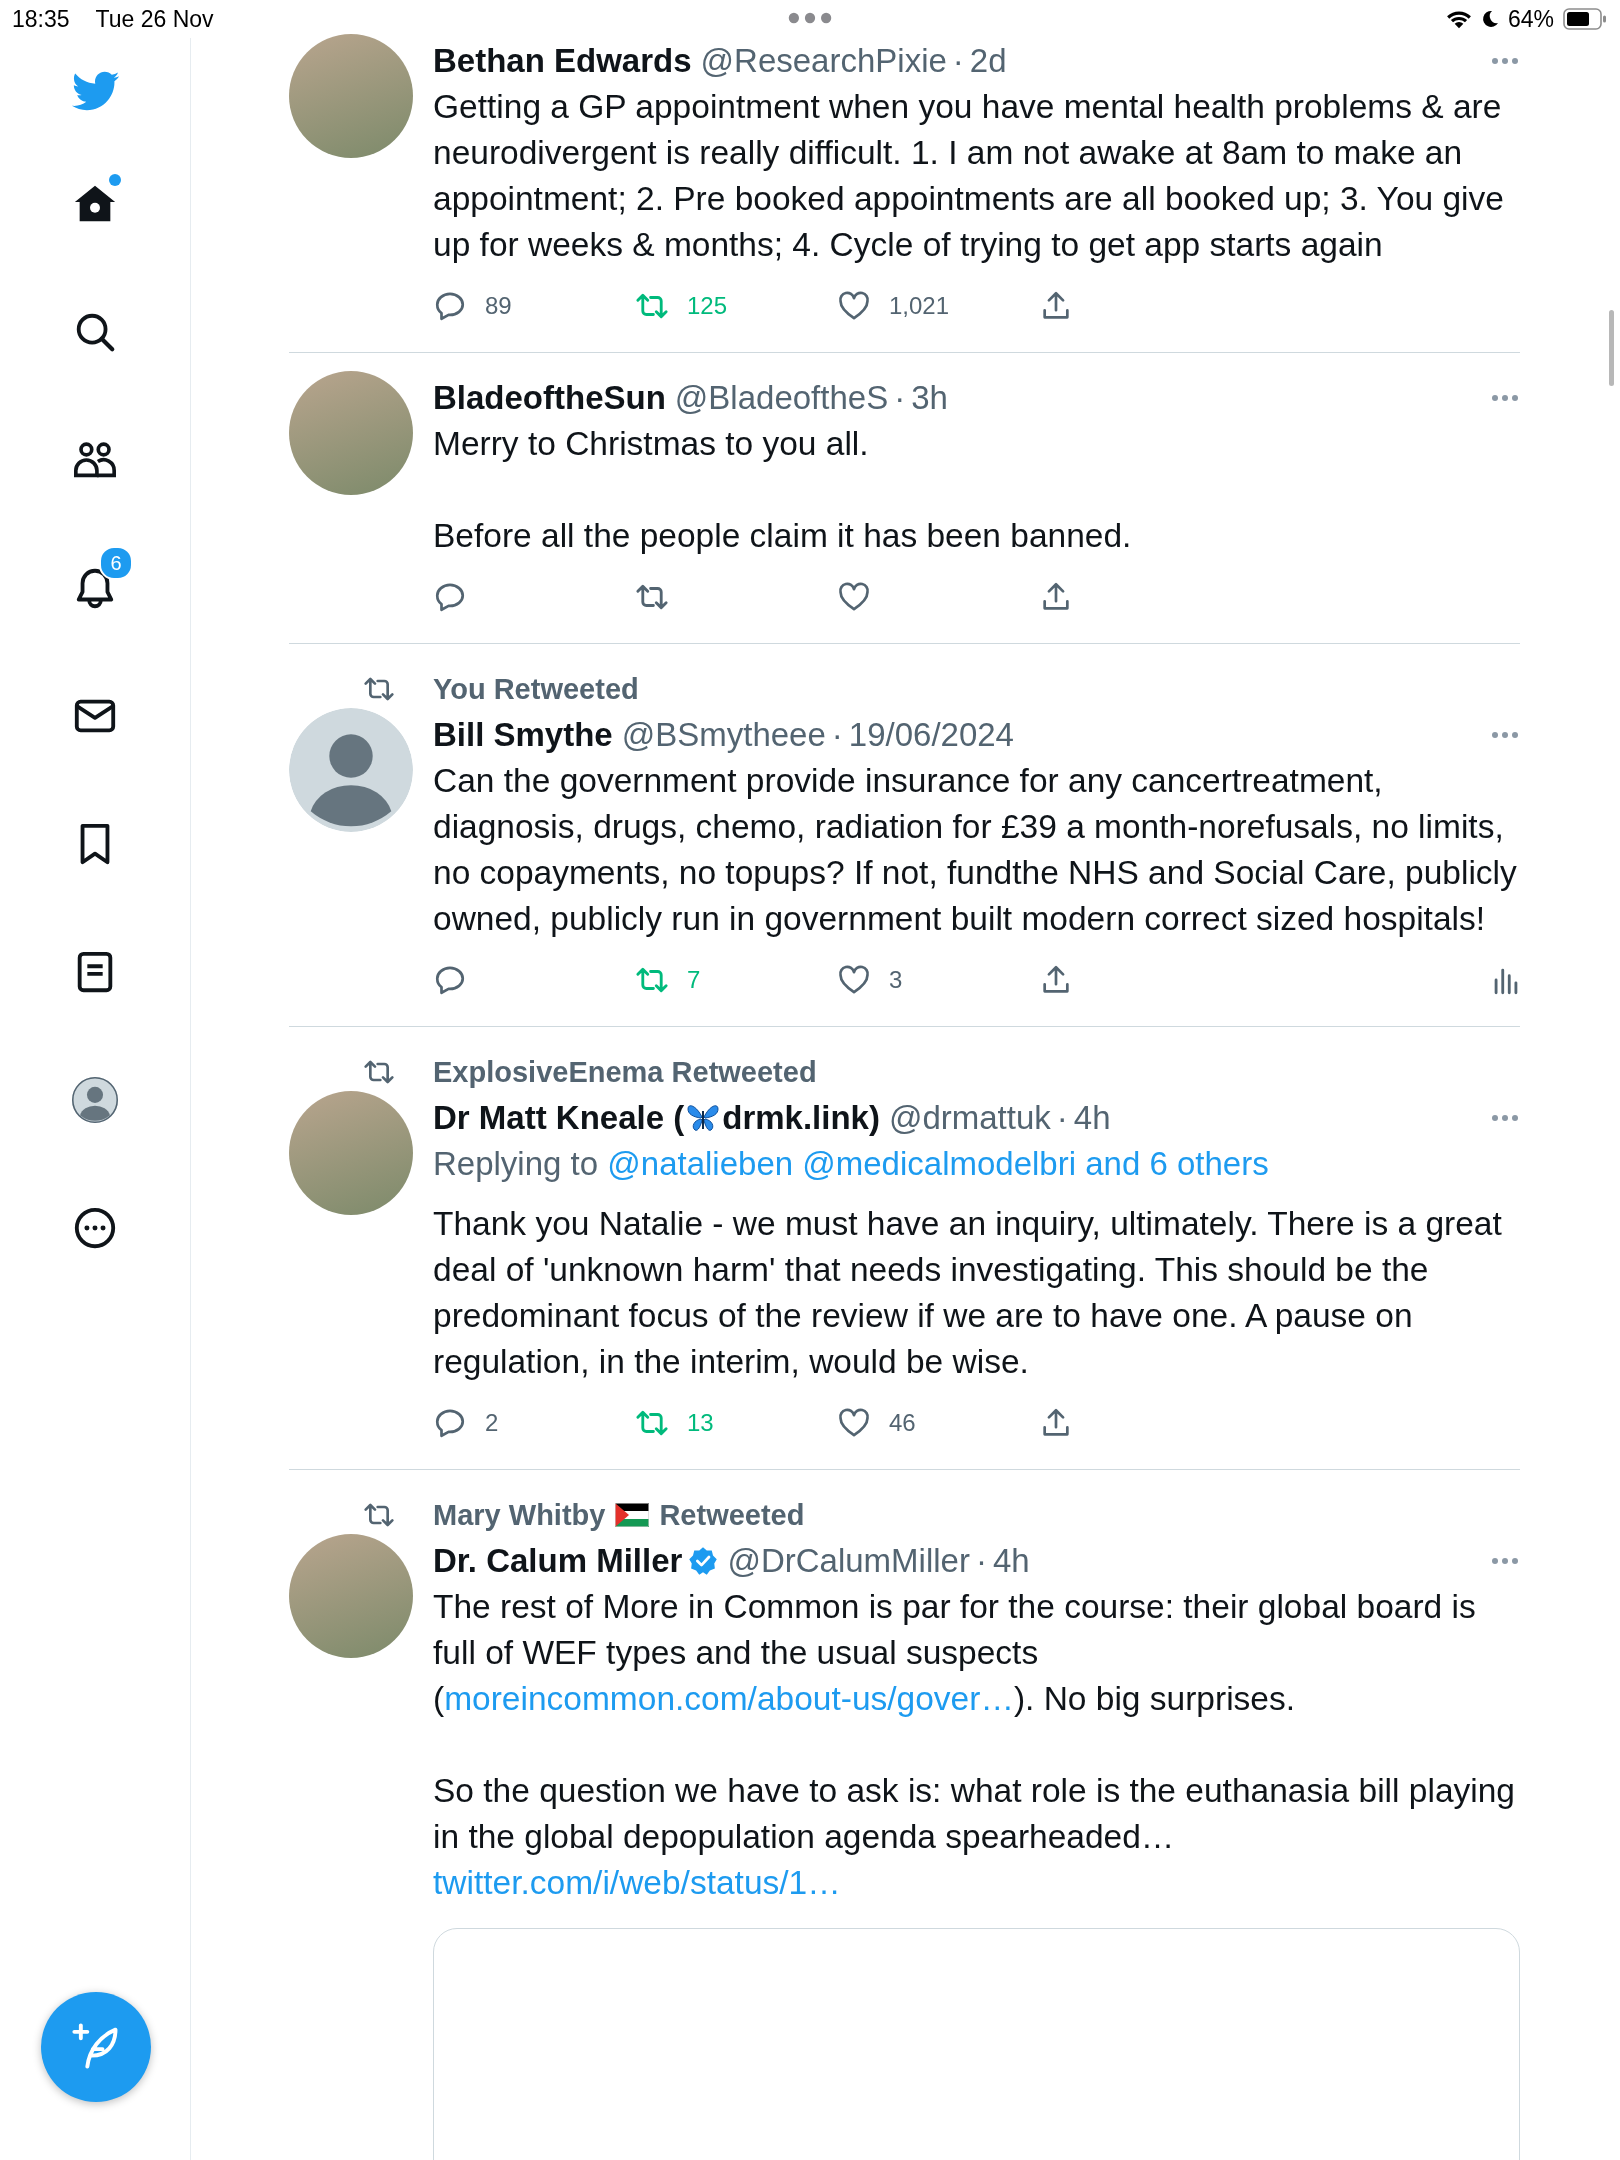 Image resolution: width=1620 pixels, height=2160 pixels. What do you see at coordinates (116, 563) in the screenshot?
I see `notification-badge: 6` at bounding box center [116, 563].